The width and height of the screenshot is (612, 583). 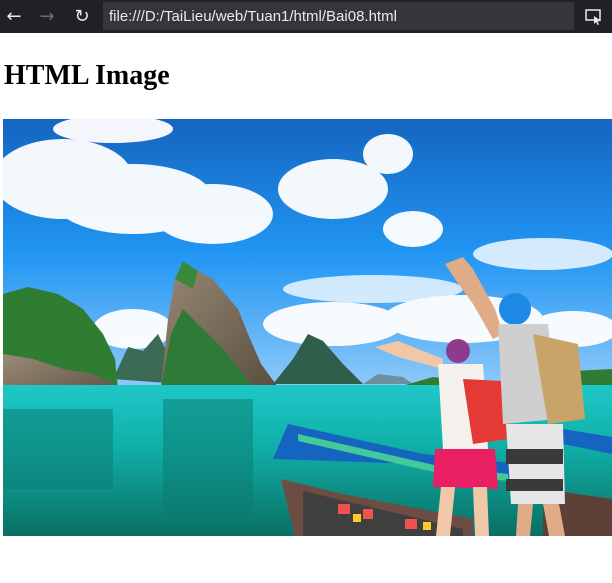 I want to click on forward-arrow-icon: →, so click(x=47, y=16).